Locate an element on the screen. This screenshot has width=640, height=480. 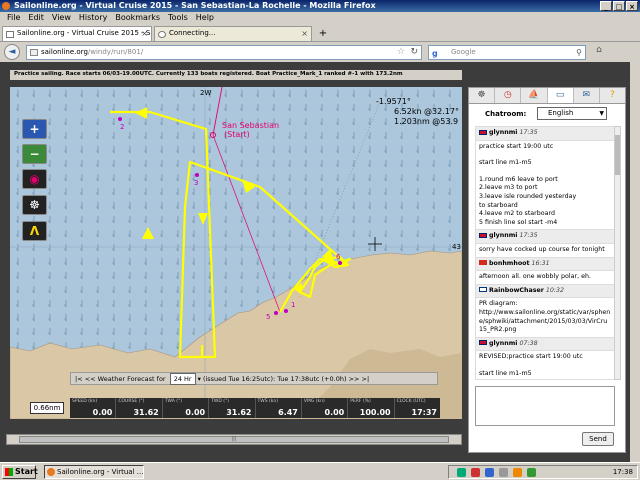
instrument-twa: TWA (°) 0.00 is located at coordinates (186, 408).